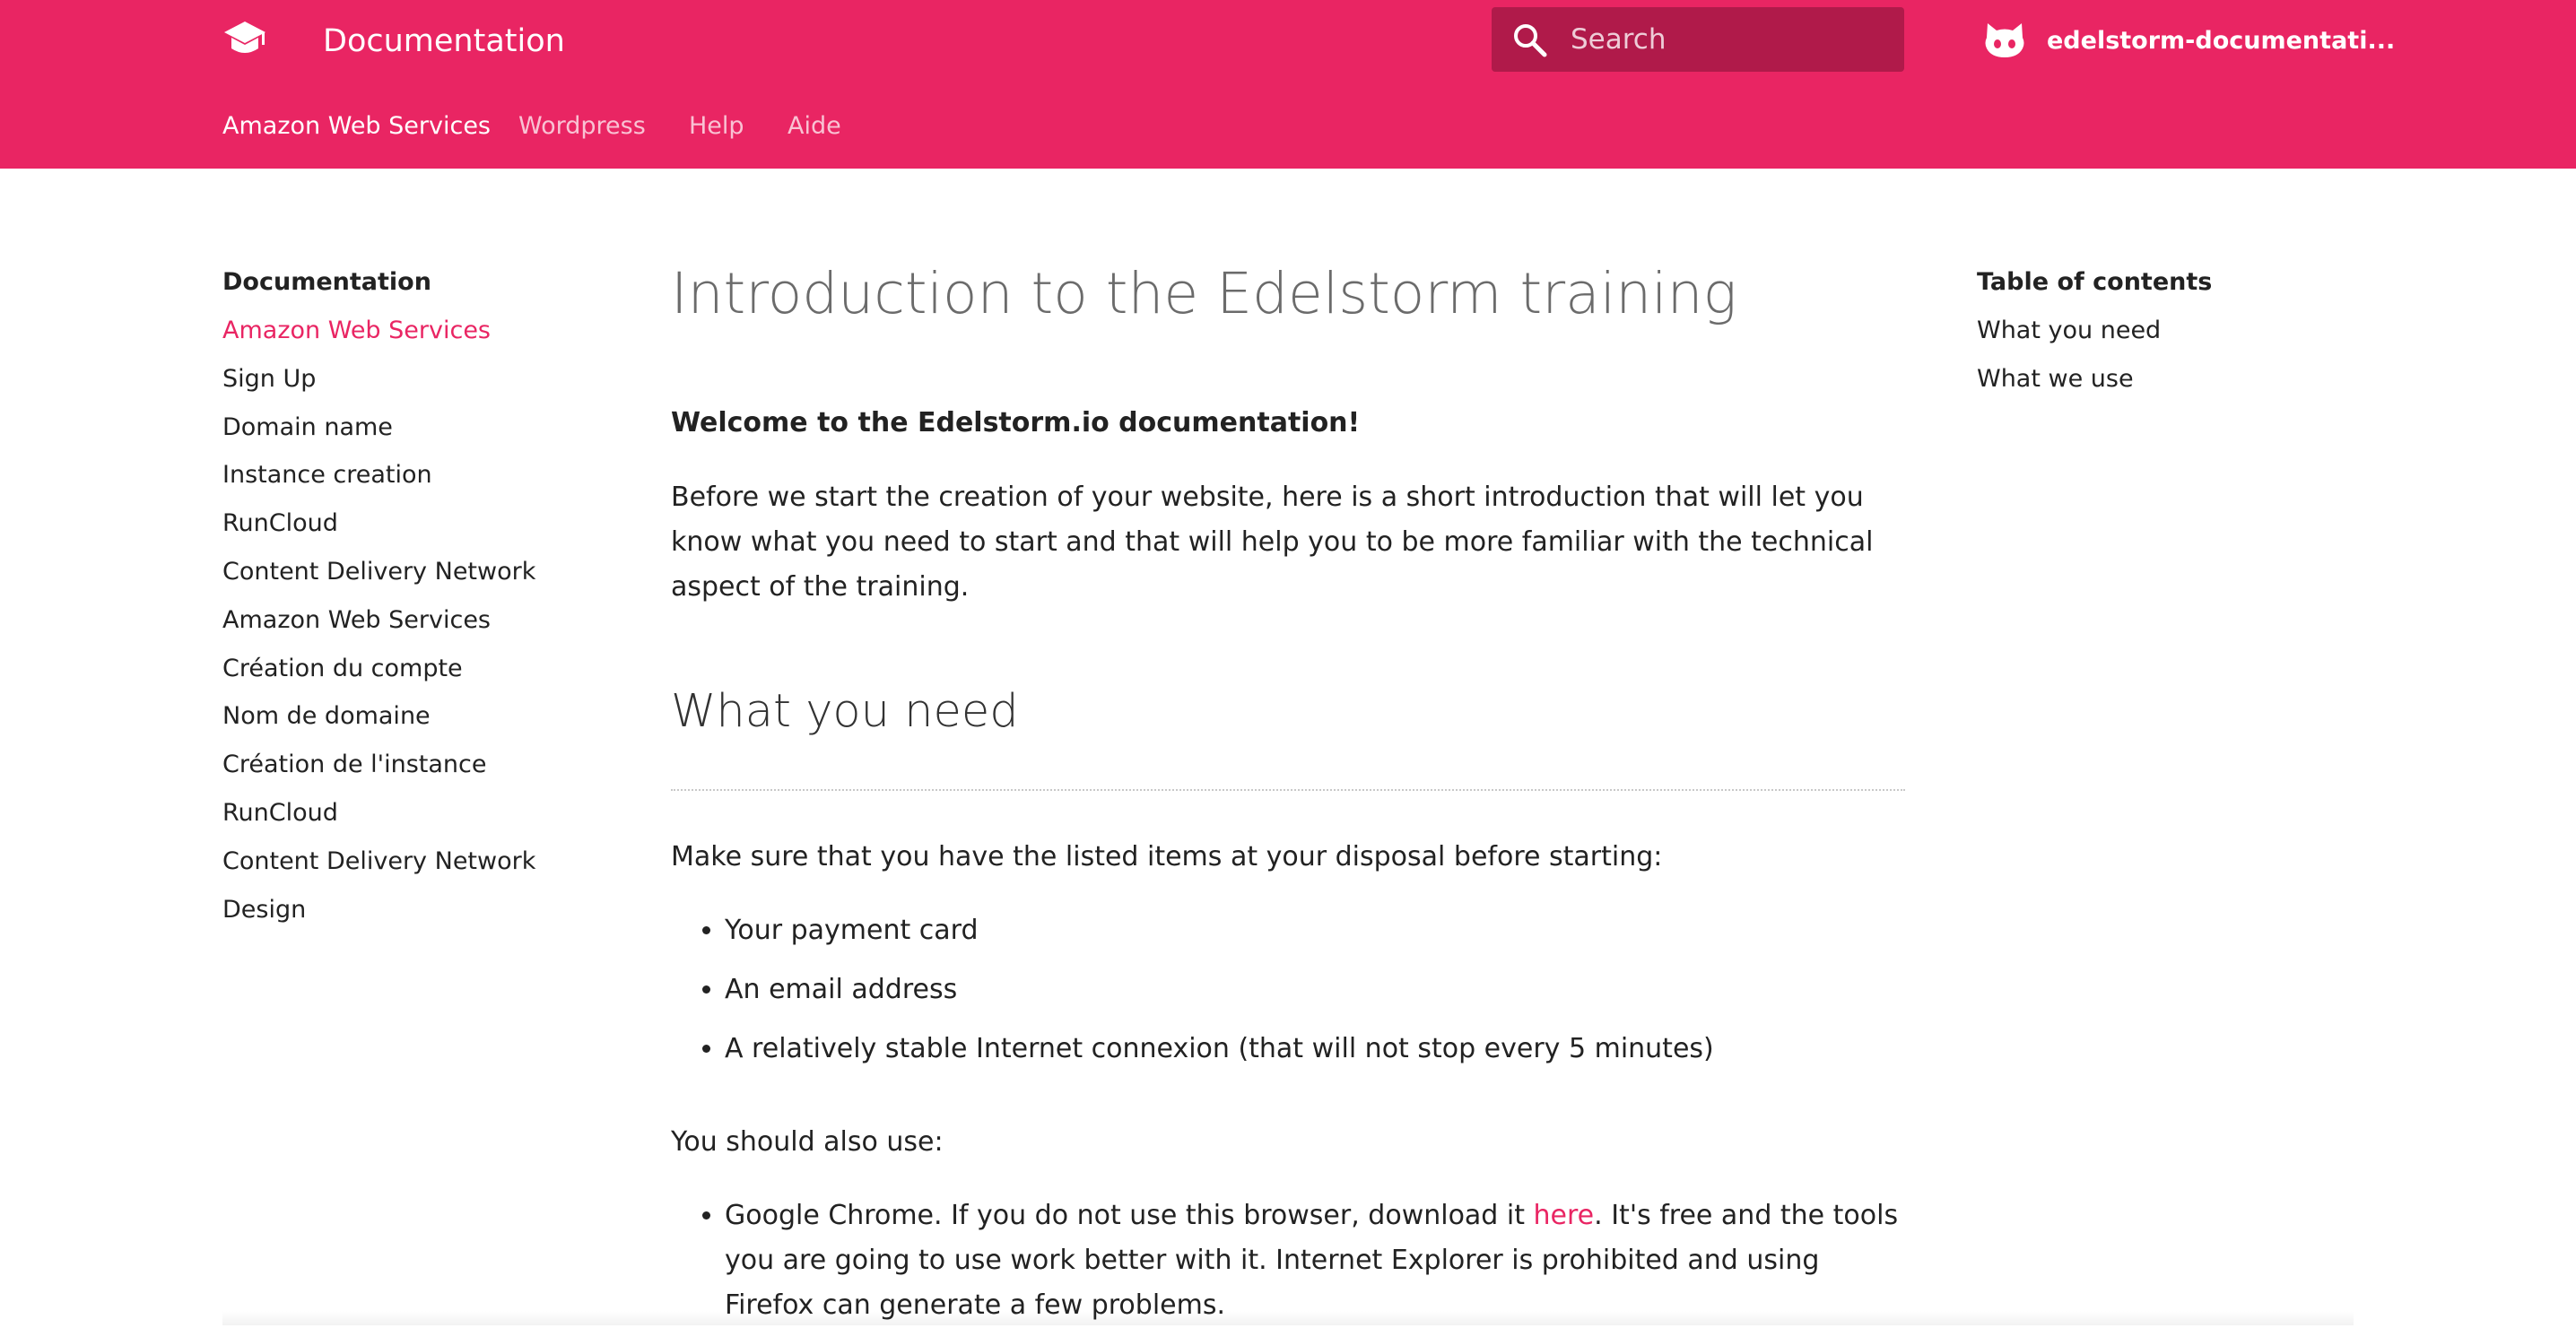 Image resolution: width=2576 pixels, height=1328 pixels. Describe the element at coordinates (1219, 990) in the screenshot. I see `list-item: An email address` at that location.